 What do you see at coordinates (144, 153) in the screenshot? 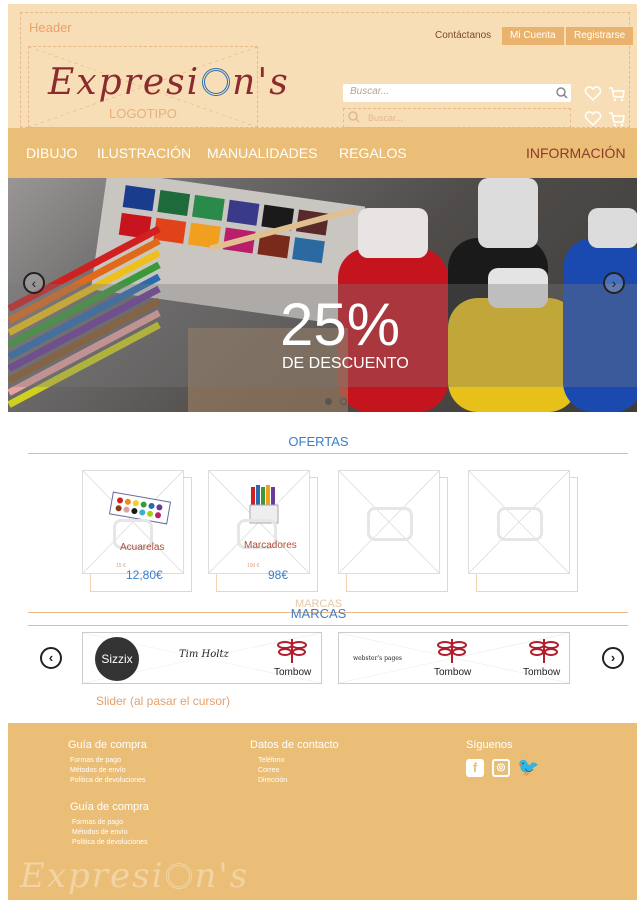
I see `nav-item-ilustracion: ILUSTRACIÓN` at bounding box center [144, 153].